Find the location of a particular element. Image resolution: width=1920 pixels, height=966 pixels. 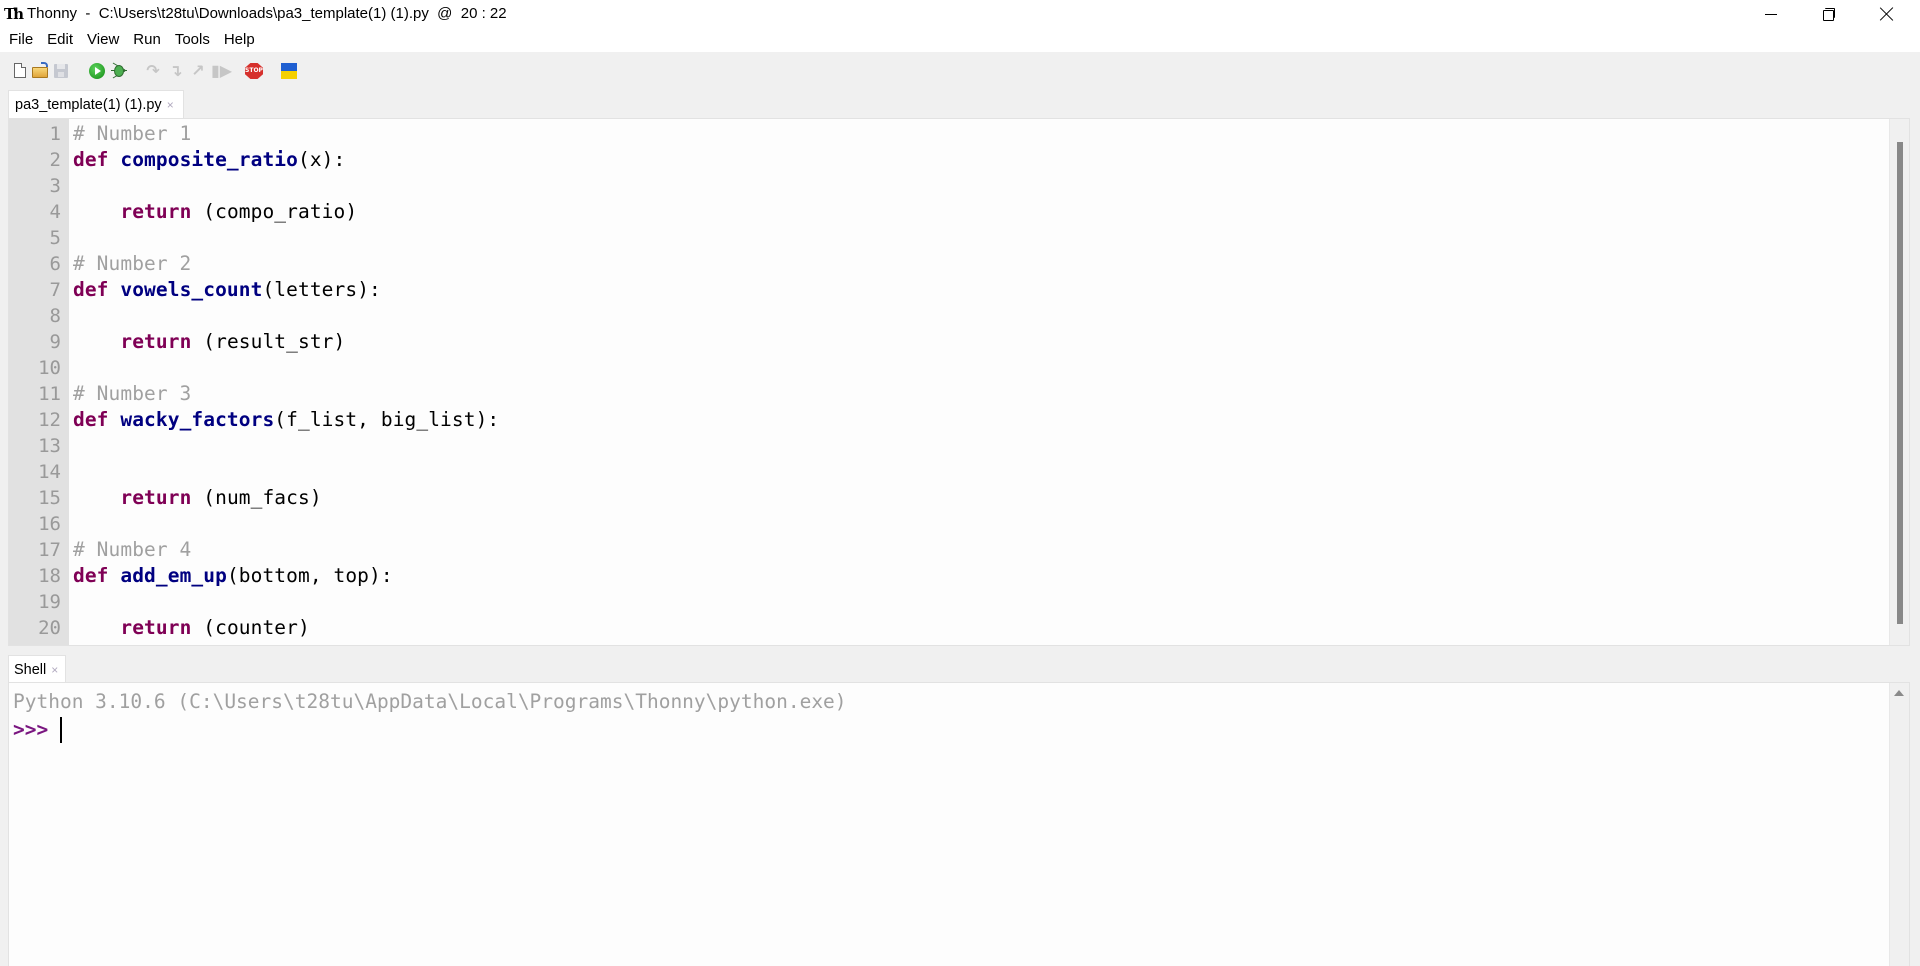

run-button is located at coordinates (97, 71).